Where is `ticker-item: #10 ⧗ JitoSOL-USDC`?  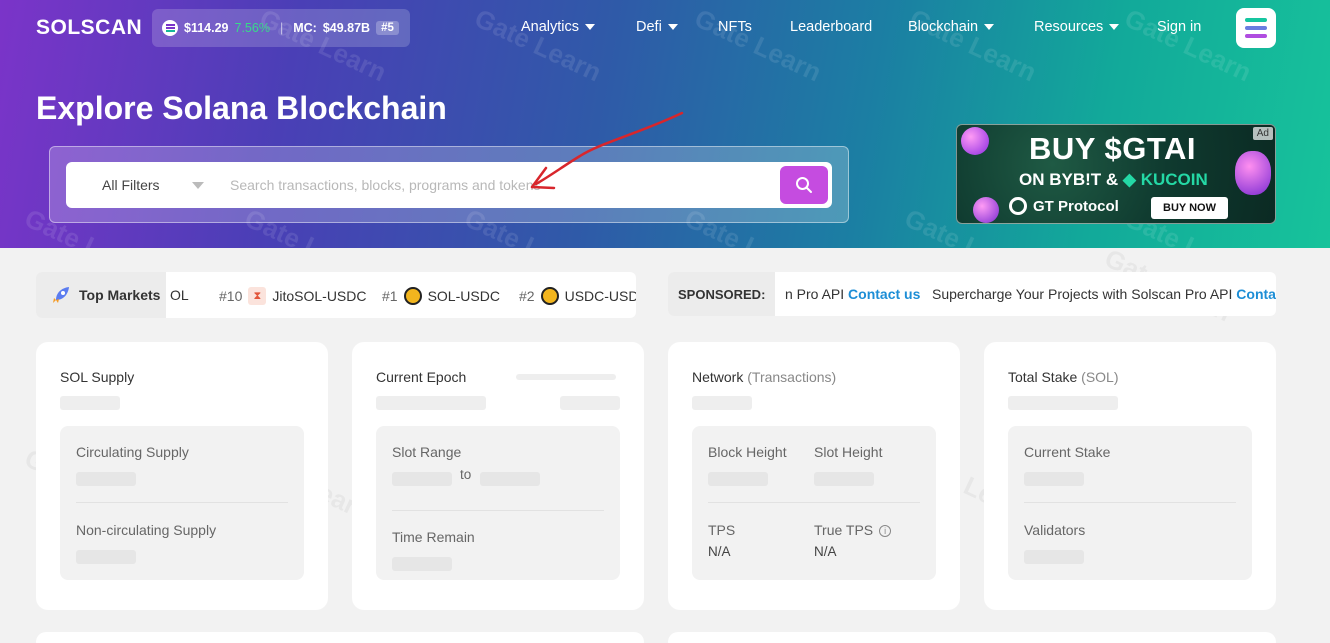 ticker-item: #10 ⧗ JitoSOL-USDC is located at coordinates (293, 296).